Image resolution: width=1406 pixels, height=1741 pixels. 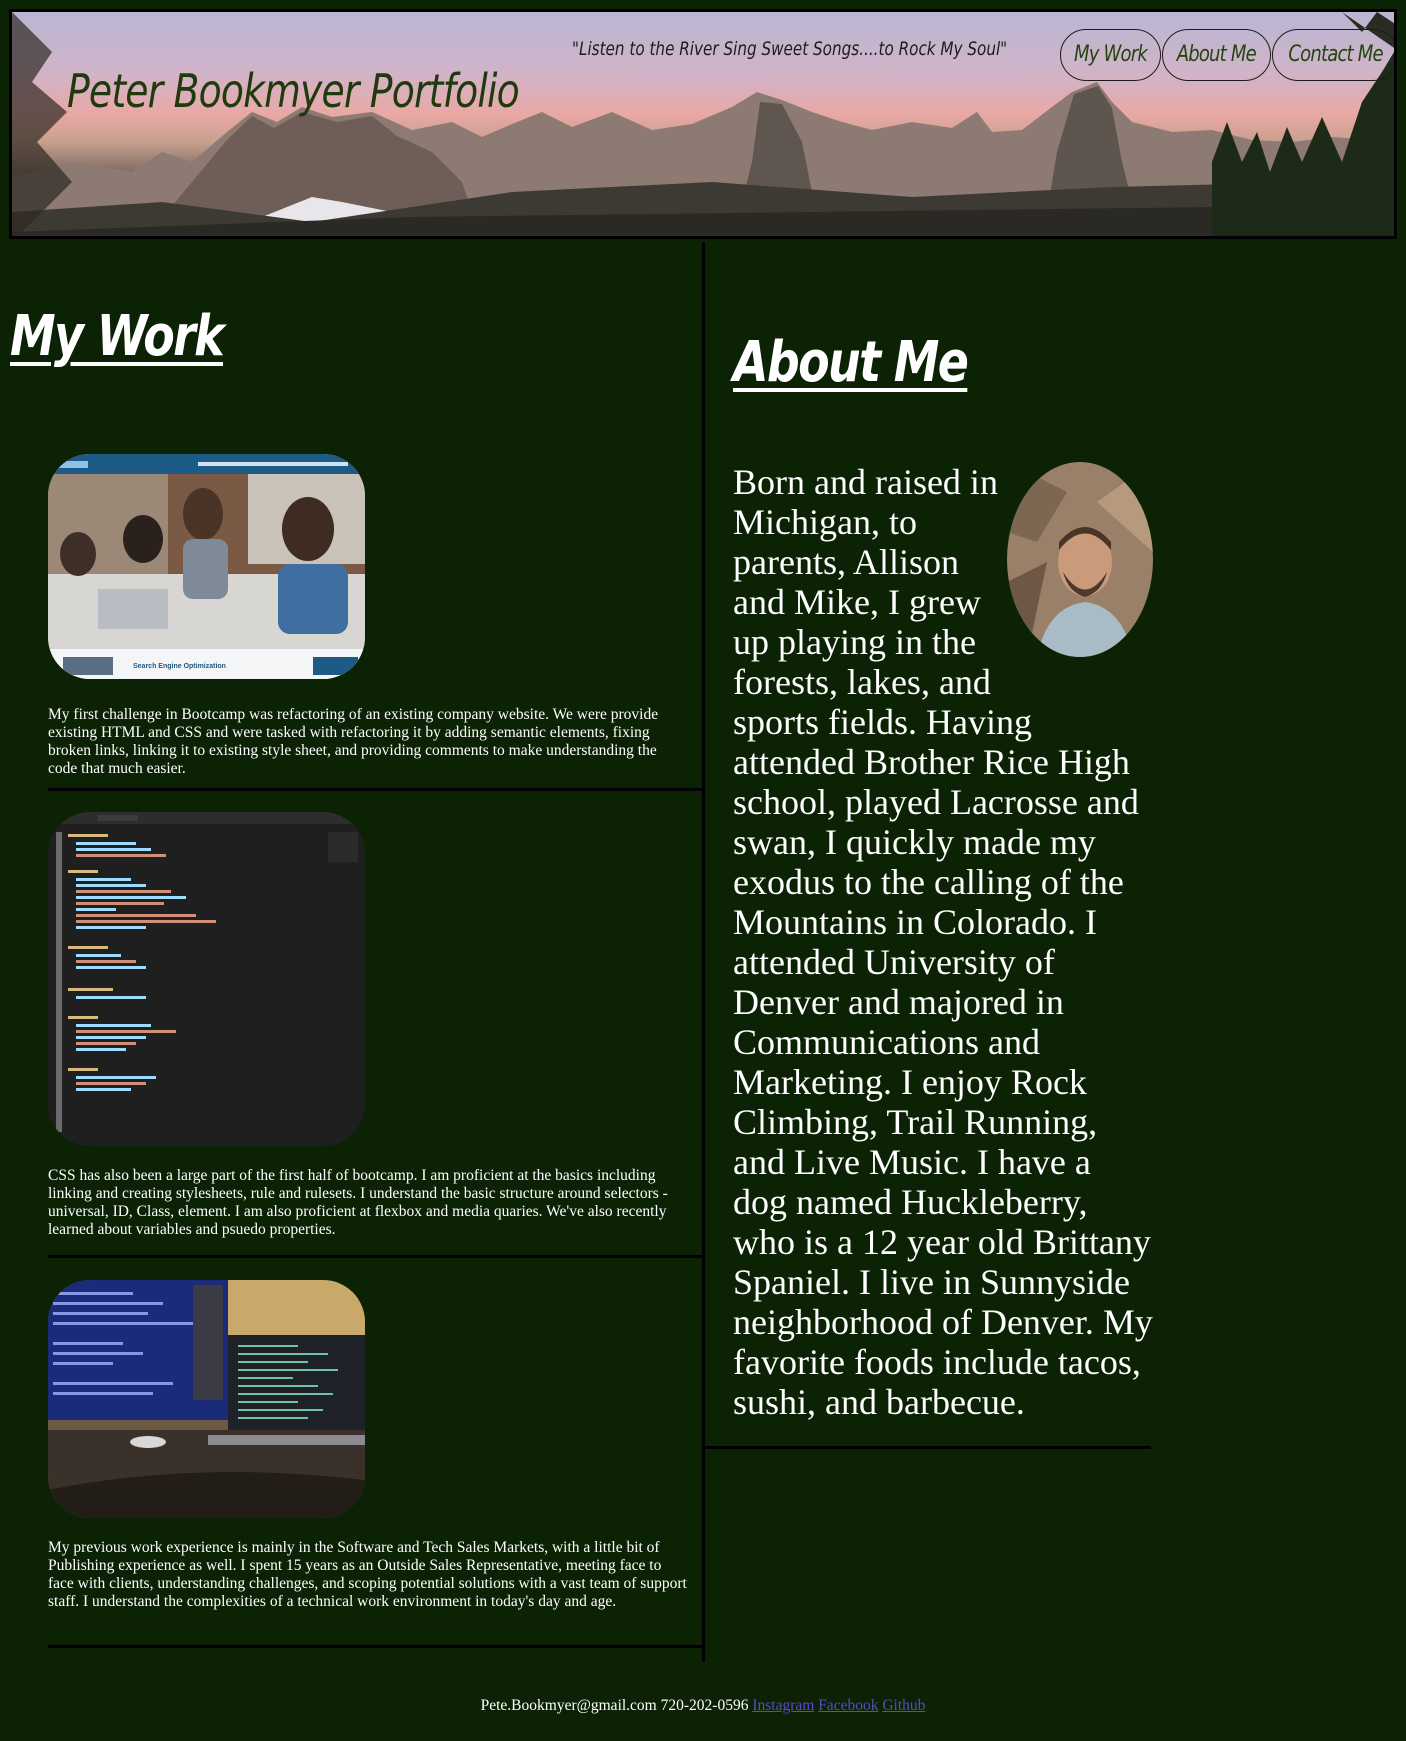 What do you see at coordinates (179, 666) in the screenshot?
I see `image-caption: Search Engine Optimization` at bounding box center [179, 666].